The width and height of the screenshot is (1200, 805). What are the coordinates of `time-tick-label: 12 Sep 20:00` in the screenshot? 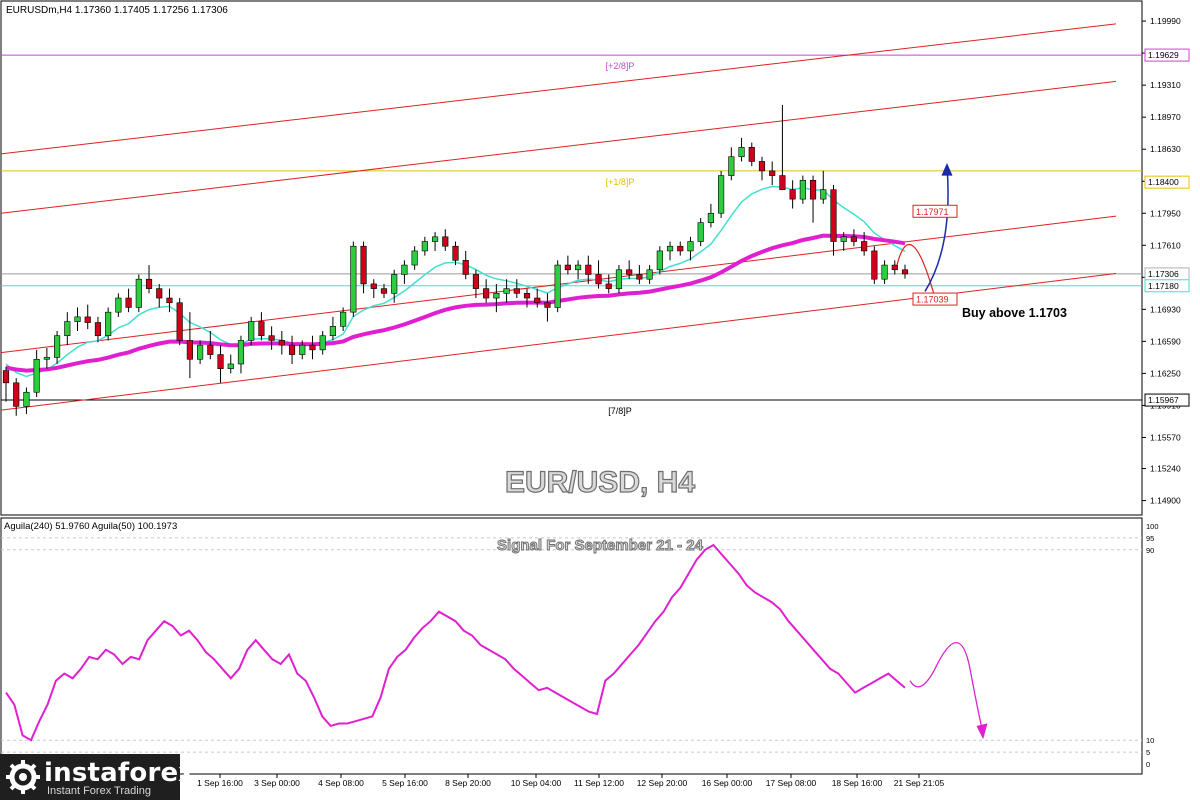 It's located at (662, 783).